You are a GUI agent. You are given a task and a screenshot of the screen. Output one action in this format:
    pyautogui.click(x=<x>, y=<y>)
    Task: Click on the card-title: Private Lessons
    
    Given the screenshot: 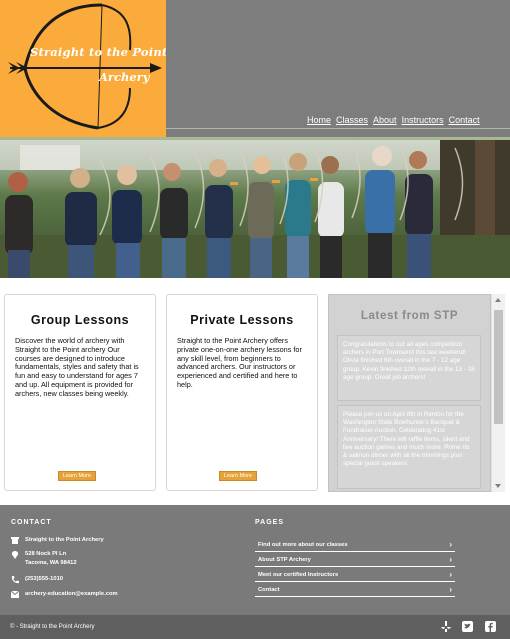 What is the action you would take?
    pyautogui.click(x=242, y=320)
    